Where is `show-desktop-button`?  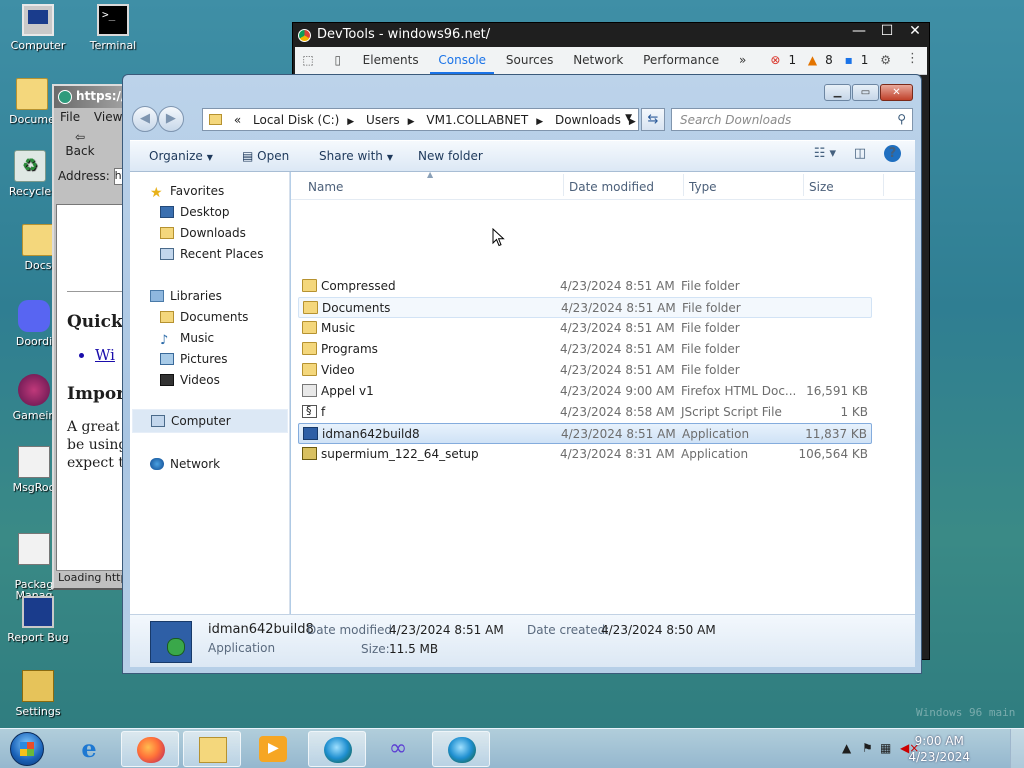 show-desktop-button is located at coordinates (1017, 748).